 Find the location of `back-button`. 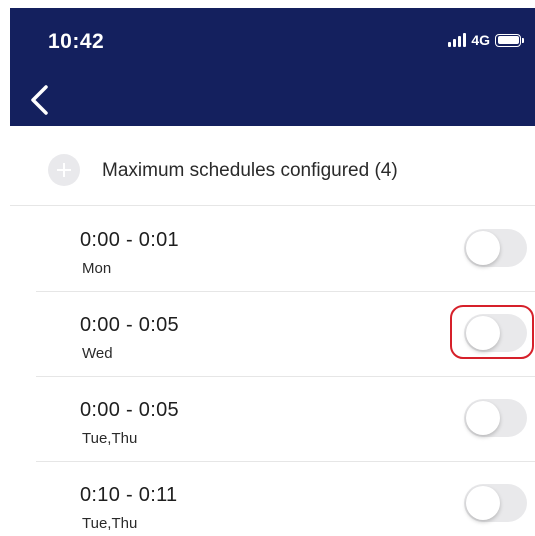

back-button is located at coordinates (40, 100).